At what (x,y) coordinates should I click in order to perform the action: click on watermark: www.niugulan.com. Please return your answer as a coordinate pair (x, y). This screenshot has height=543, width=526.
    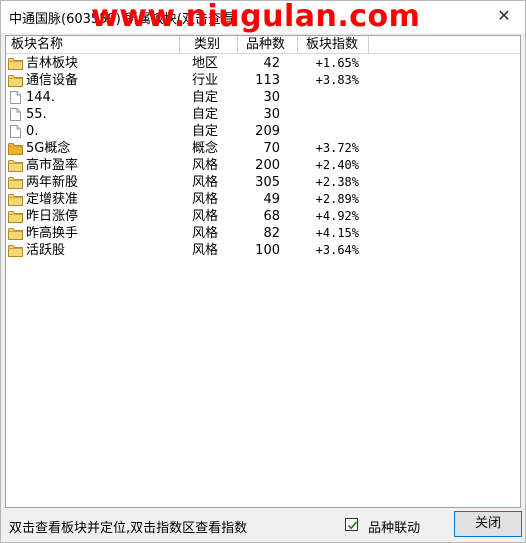
    Looking at the image, I should click on (256, 17).